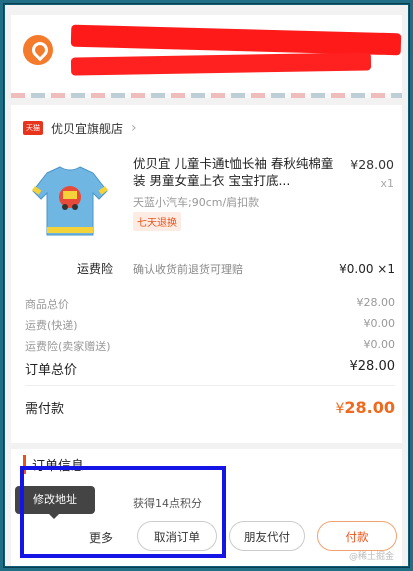 The image size is (413, 571). I want to click on highlight-box, so click(123, 512).